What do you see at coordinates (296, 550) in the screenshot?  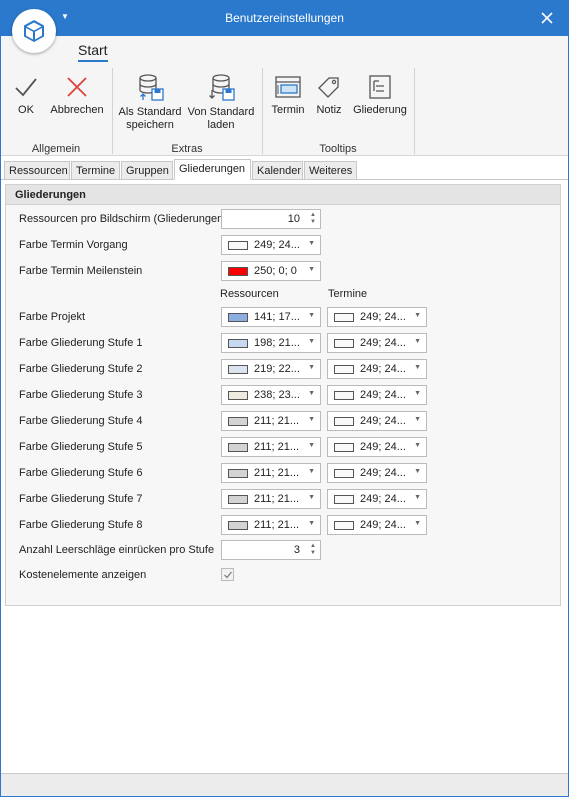 I see `indent-spaces-value: 3` at bounding box center [296, 550].